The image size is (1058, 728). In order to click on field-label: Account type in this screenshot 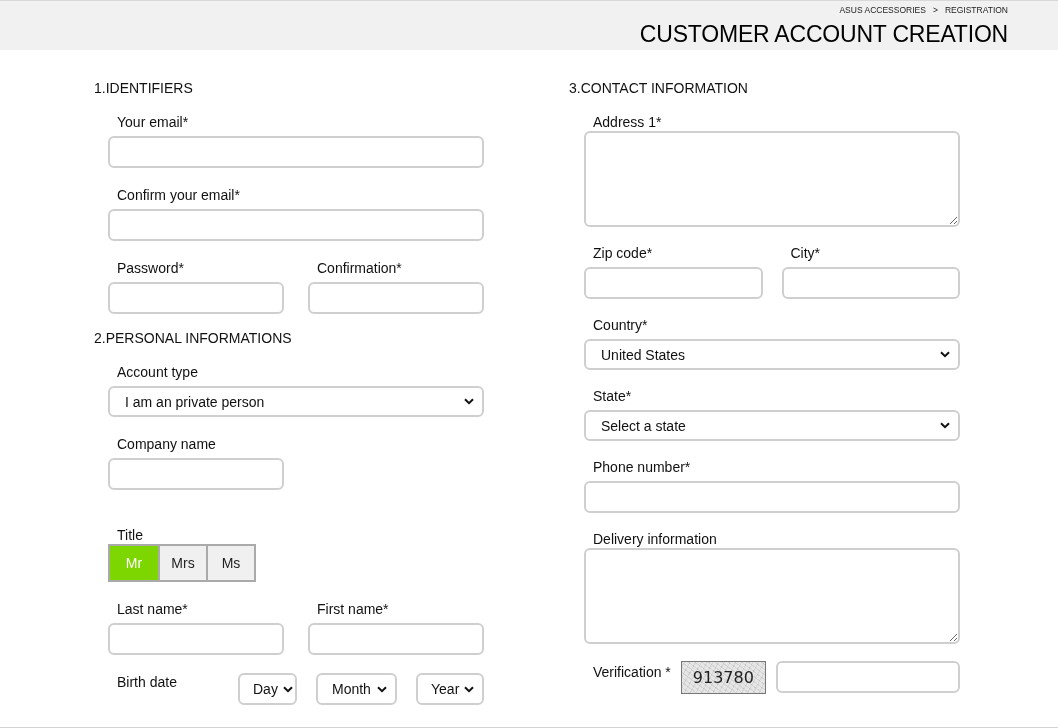, I will do `click(157, 372)`.